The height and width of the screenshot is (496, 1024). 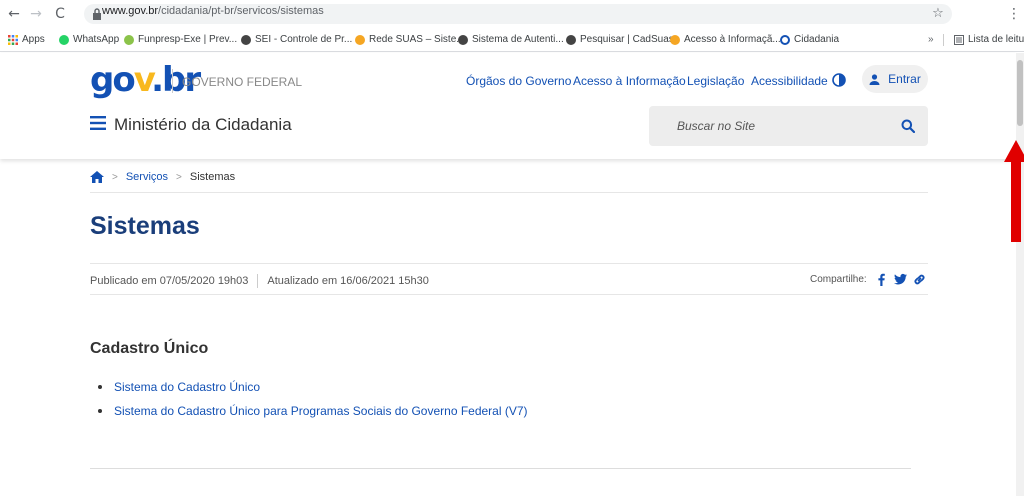 I want to click on hamburger-icon, so click(x=98, y=123).